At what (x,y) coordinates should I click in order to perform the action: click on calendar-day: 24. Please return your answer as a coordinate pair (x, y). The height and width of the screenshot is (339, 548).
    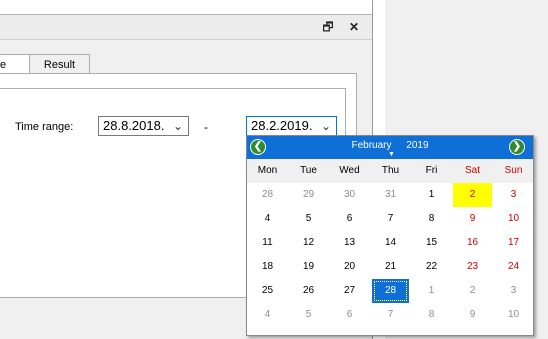
    Looking at the image, I should click on (513, 267).